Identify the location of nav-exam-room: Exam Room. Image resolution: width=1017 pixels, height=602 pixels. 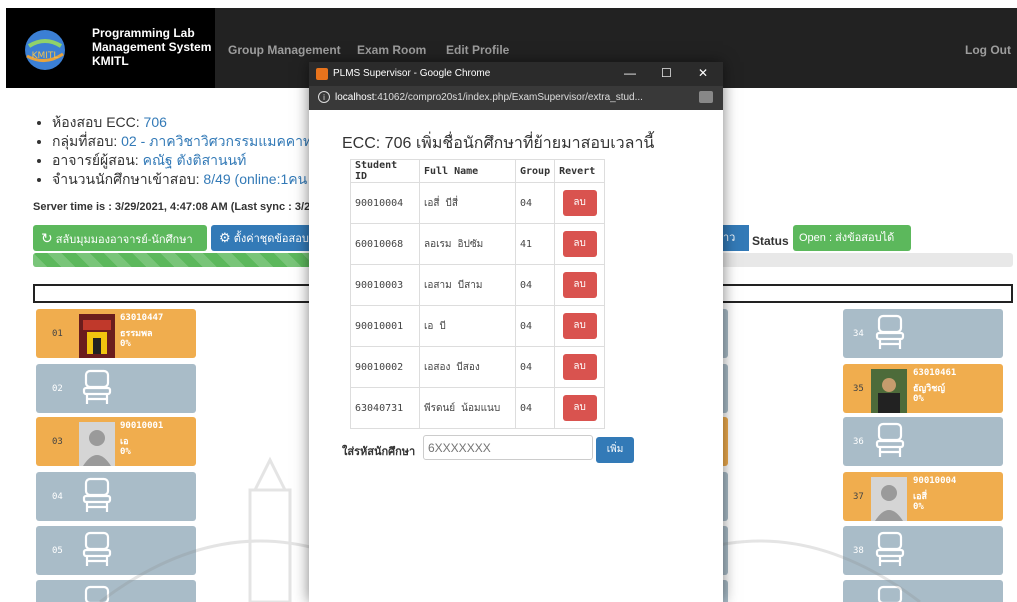
(391, 50).